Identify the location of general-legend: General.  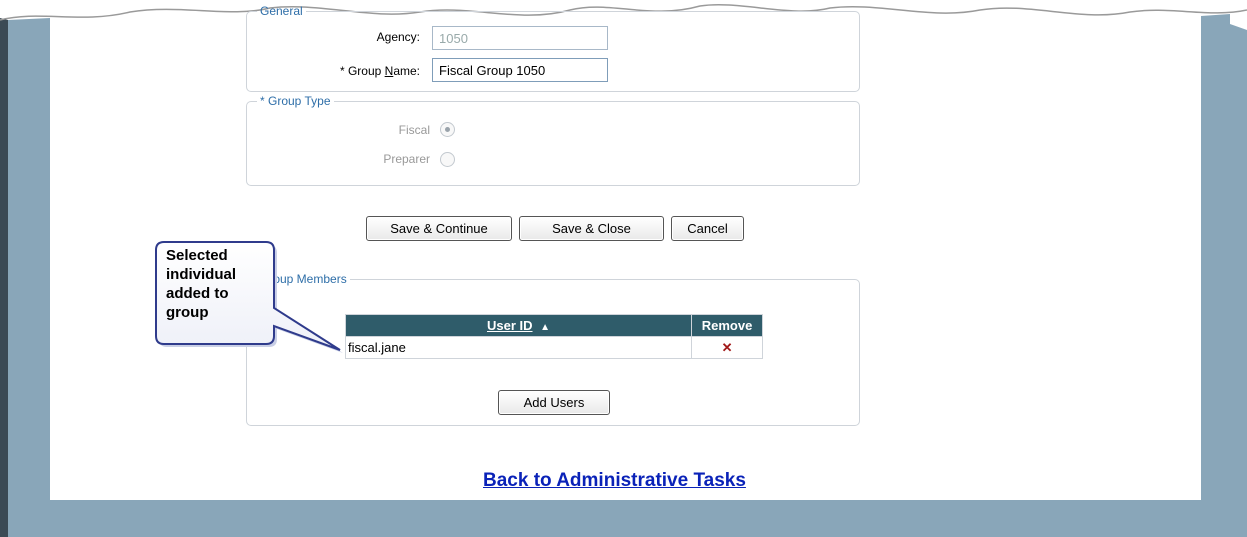
(281, 11).